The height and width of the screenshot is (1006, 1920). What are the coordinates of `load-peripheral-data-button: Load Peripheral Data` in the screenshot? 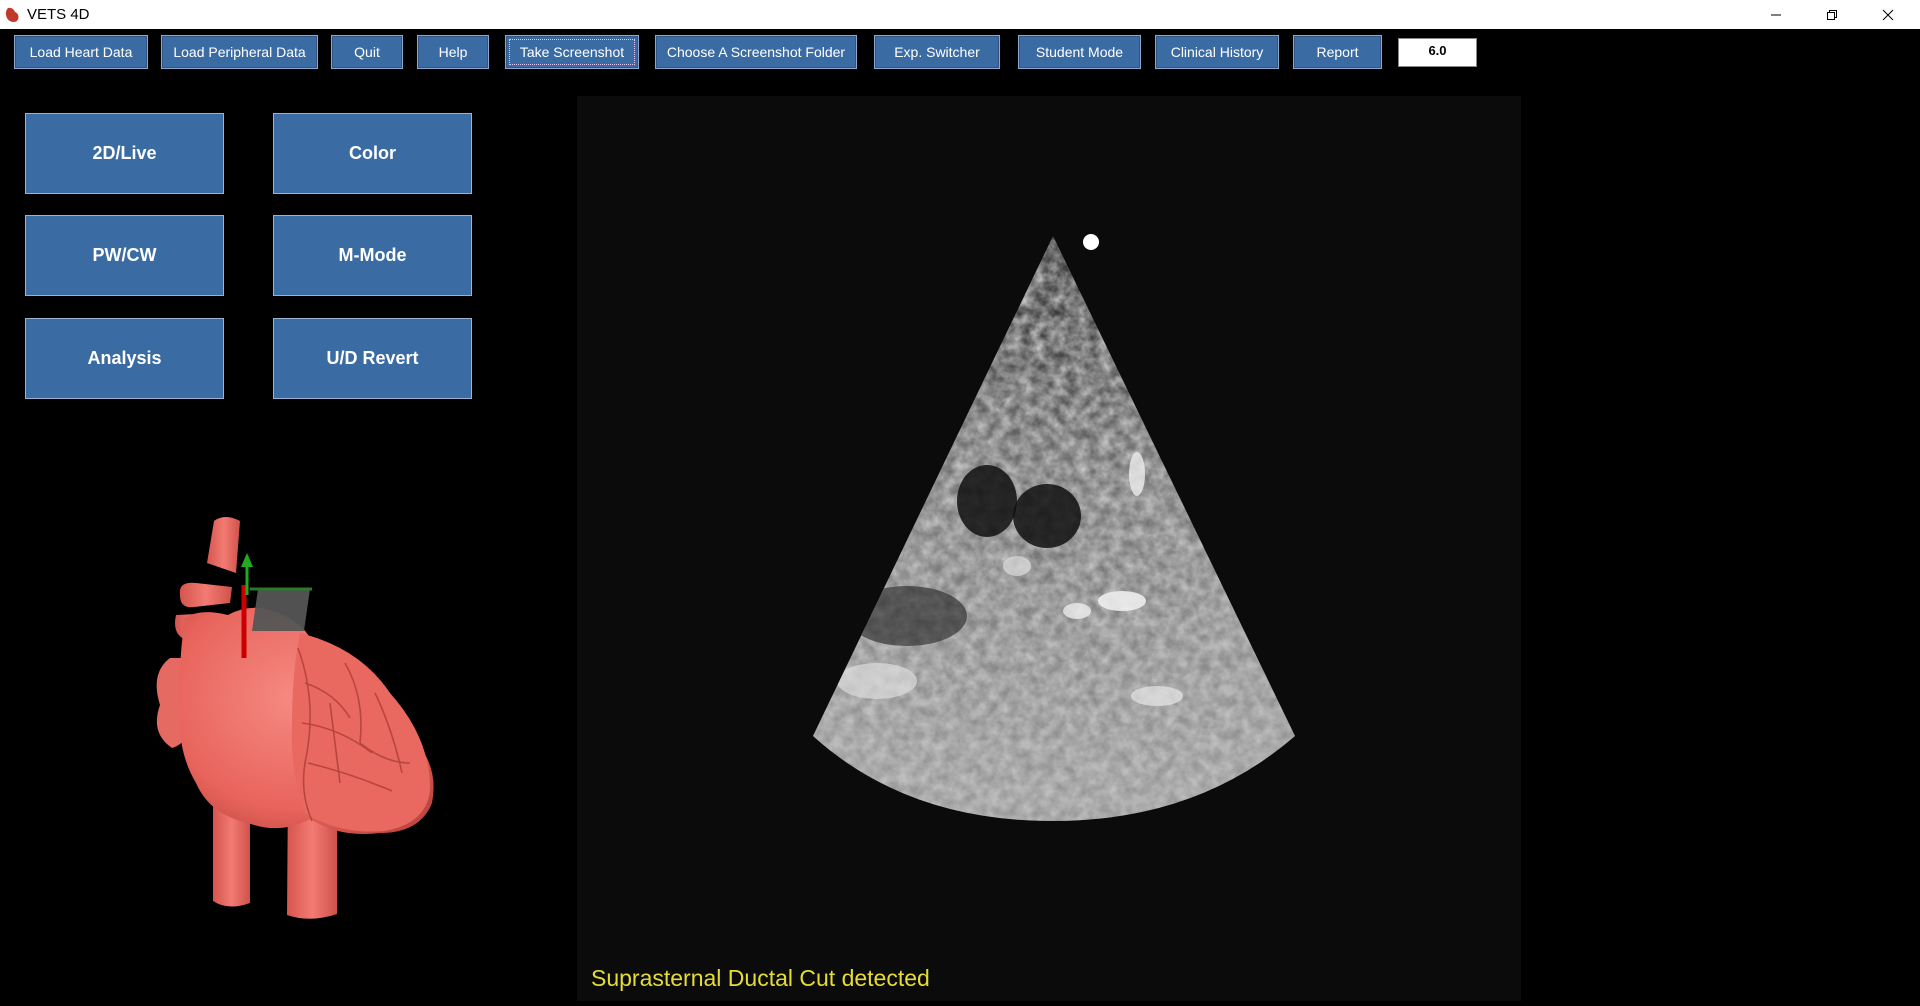 It's located at (239, 52).